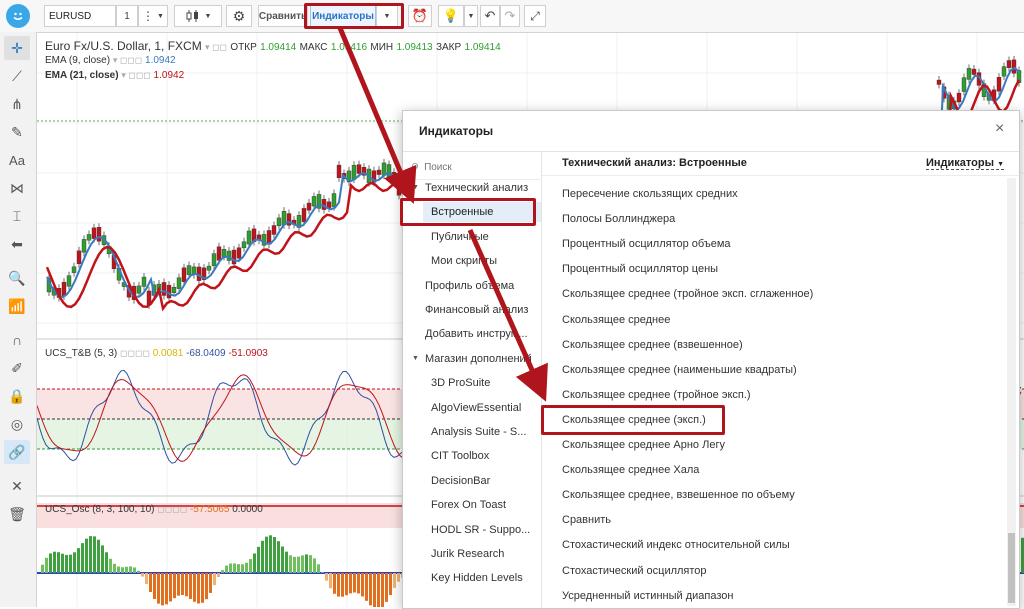 Image resolution: width=1024 pixels, height=609 pixels. What do you see at coordinates (198, 16) in the screenshot?
I see `chart-style-button: ▼` at bounding box center [198, 16].